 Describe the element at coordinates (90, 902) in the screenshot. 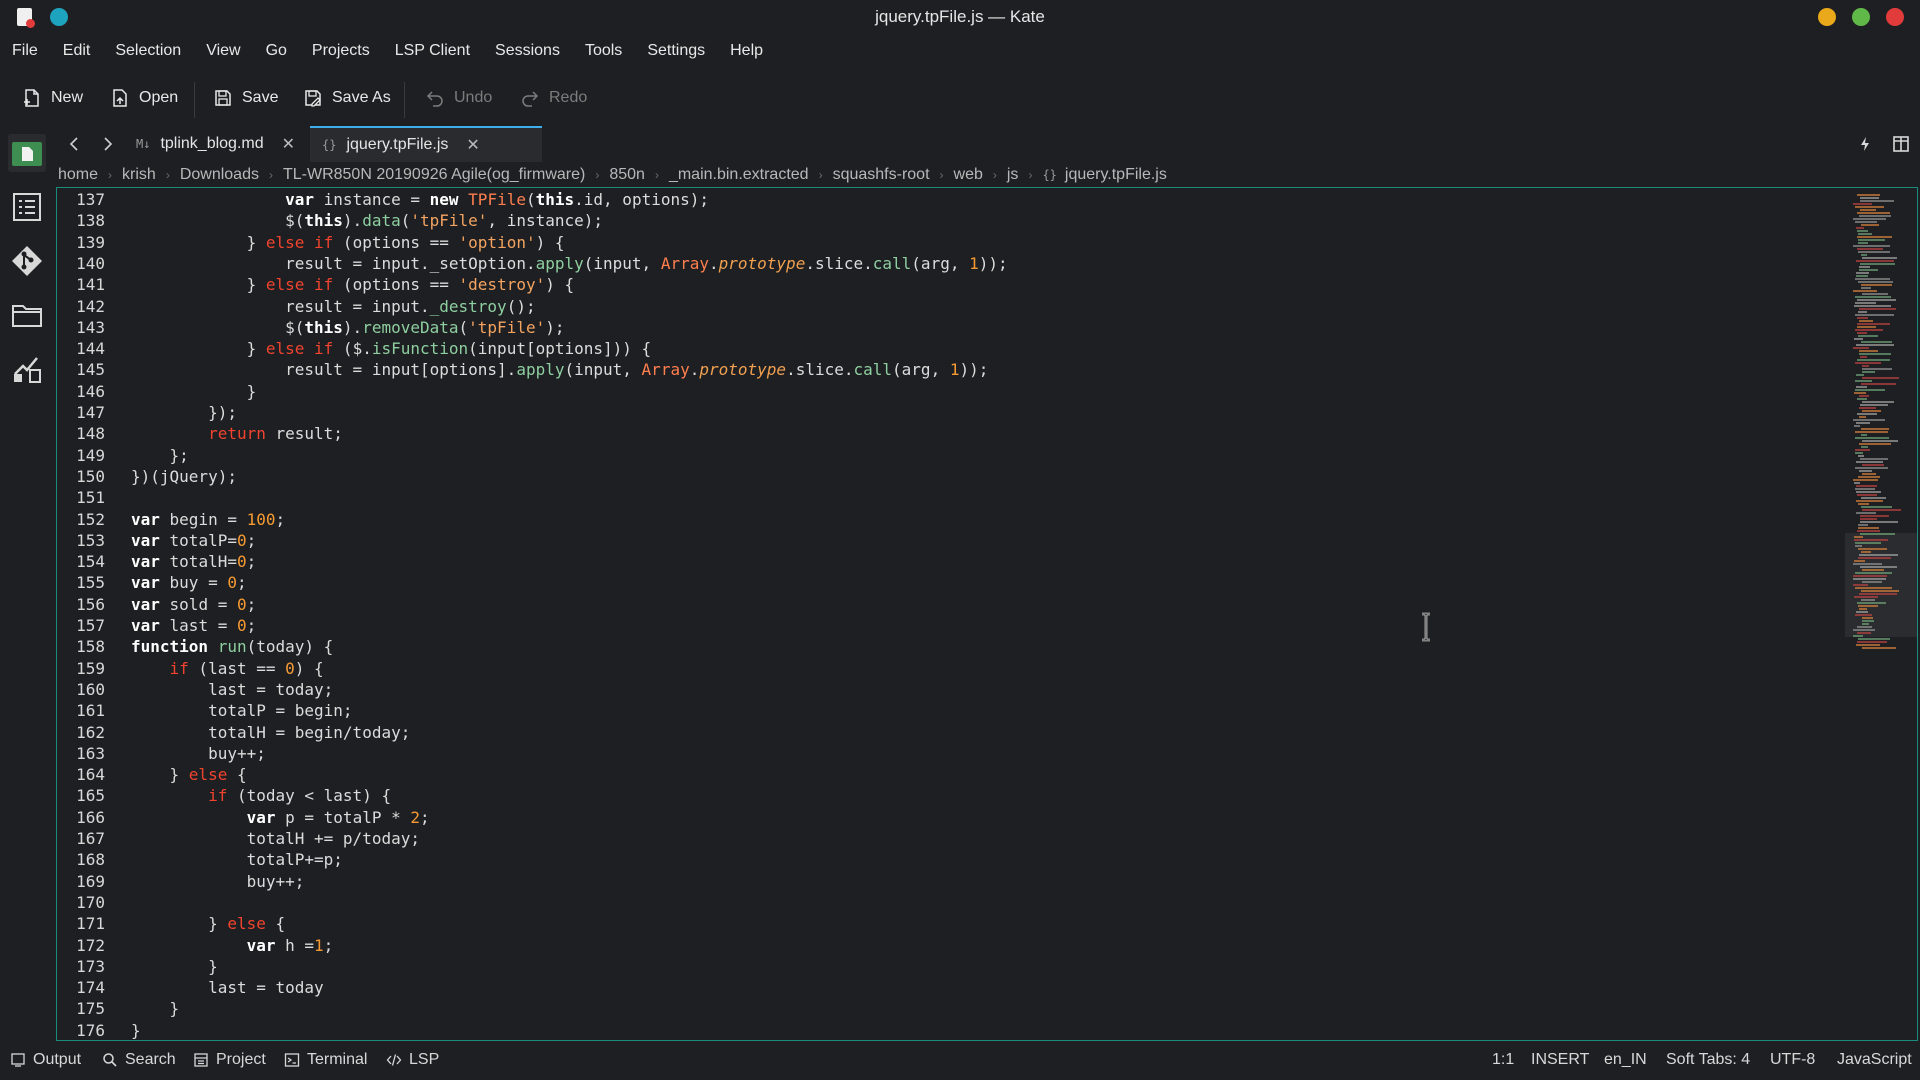

I see `line-number: 170` at that location.